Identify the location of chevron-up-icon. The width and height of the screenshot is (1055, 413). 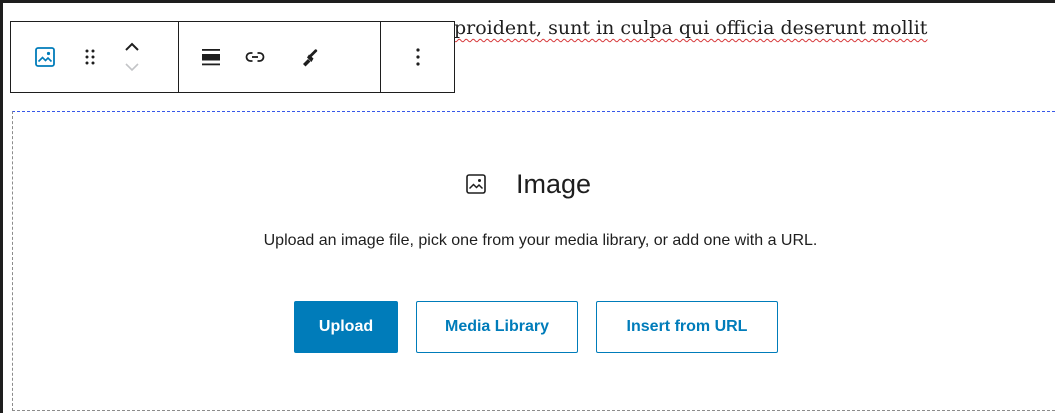
(132, 46).